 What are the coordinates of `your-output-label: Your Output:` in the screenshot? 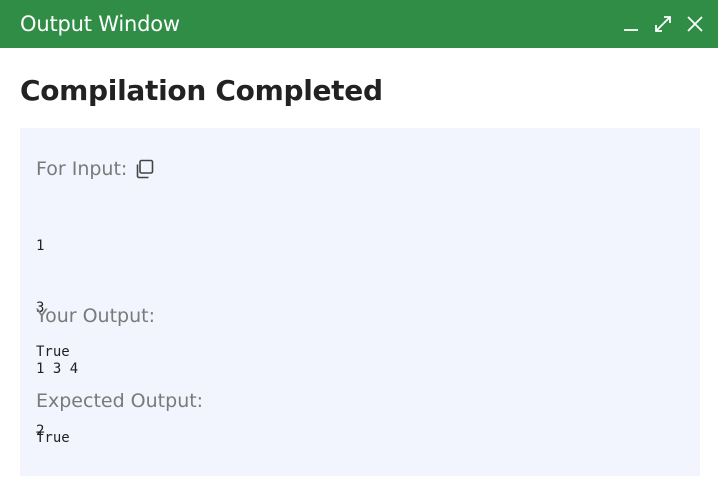 It's located at (96, 316).